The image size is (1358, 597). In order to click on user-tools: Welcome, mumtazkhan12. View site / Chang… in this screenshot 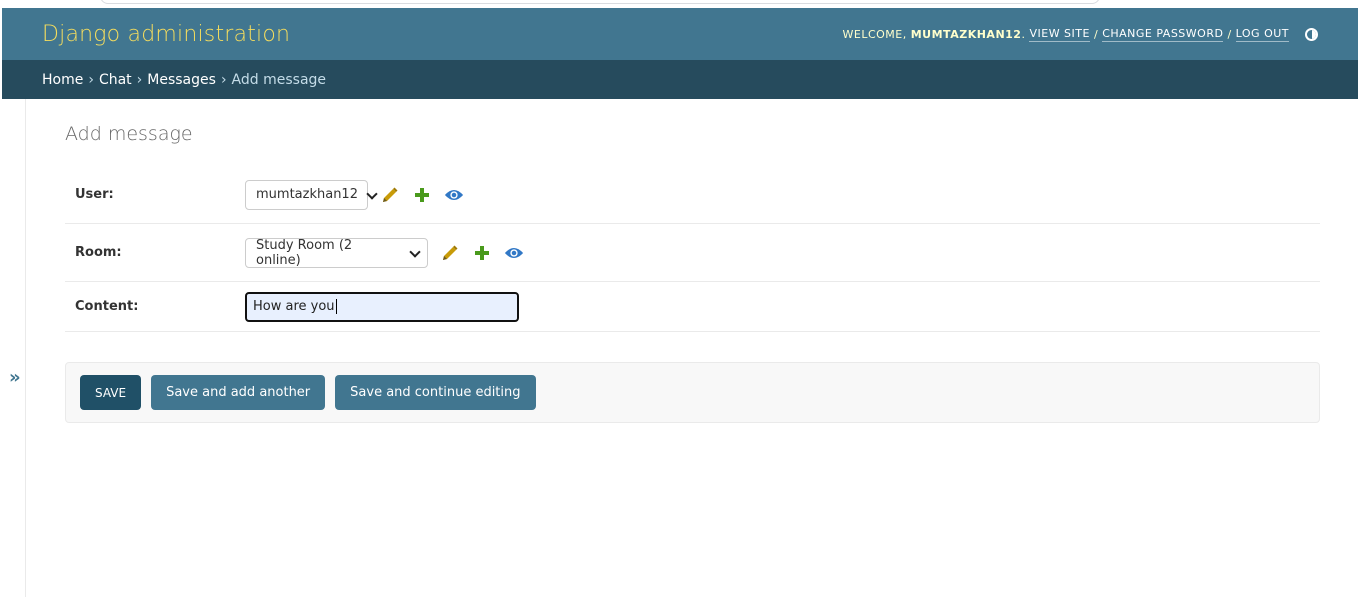, I will do `click(1080, 34)`.